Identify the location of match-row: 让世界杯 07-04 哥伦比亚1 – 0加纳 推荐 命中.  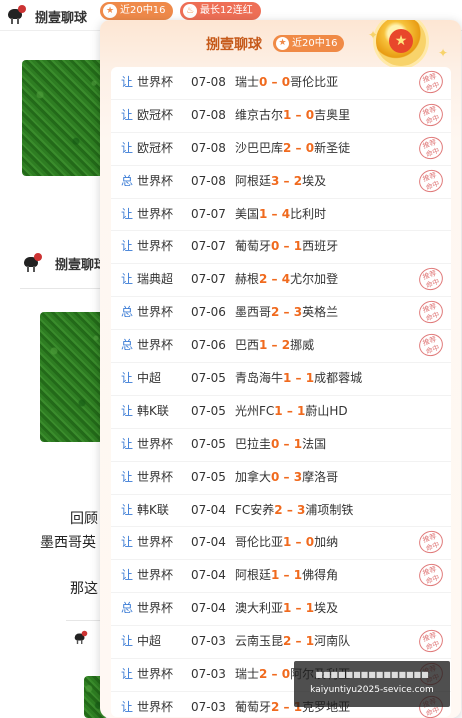
(281, 544).